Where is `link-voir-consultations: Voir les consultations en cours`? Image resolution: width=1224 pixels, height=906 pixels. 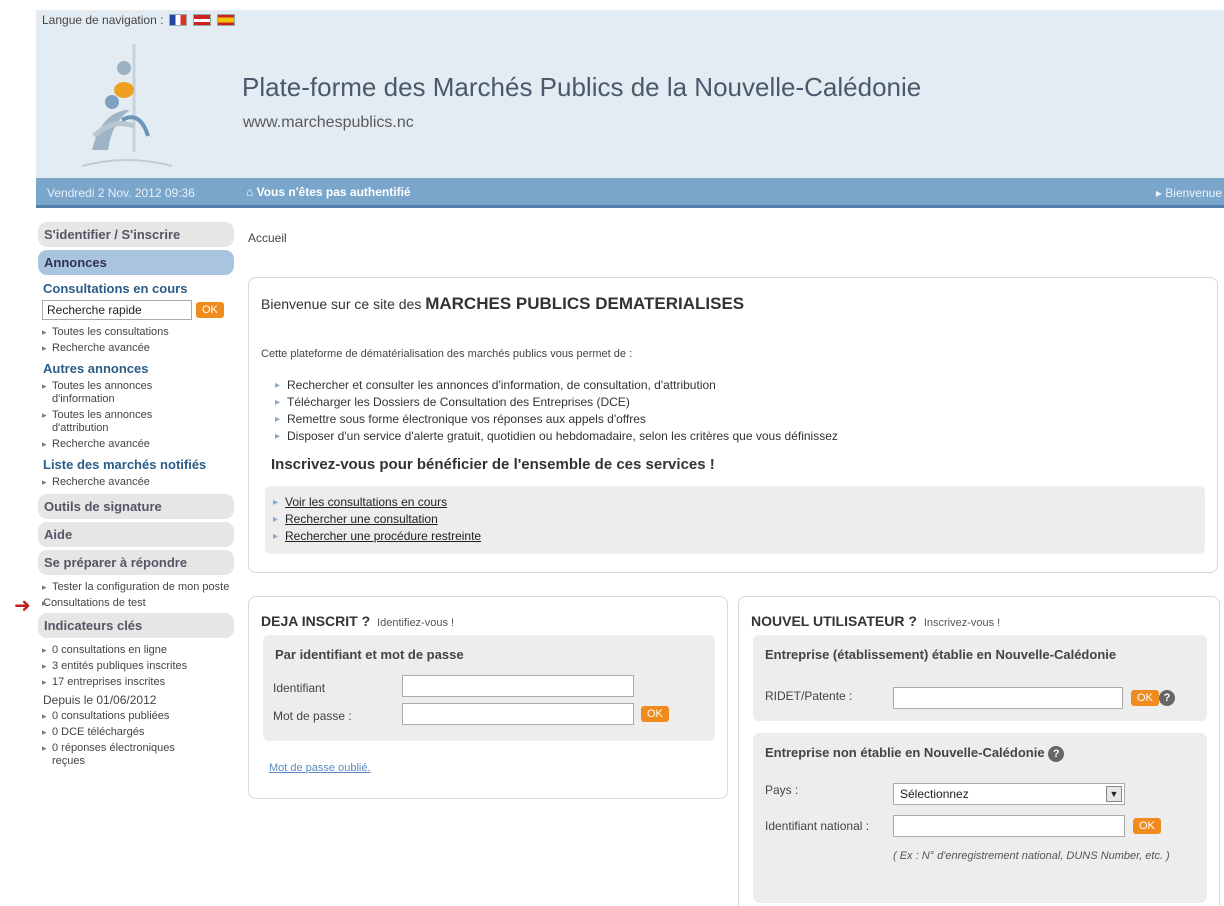
link-voir-consultations: Voir les consultations en cours is located at coordinates (738, 502).